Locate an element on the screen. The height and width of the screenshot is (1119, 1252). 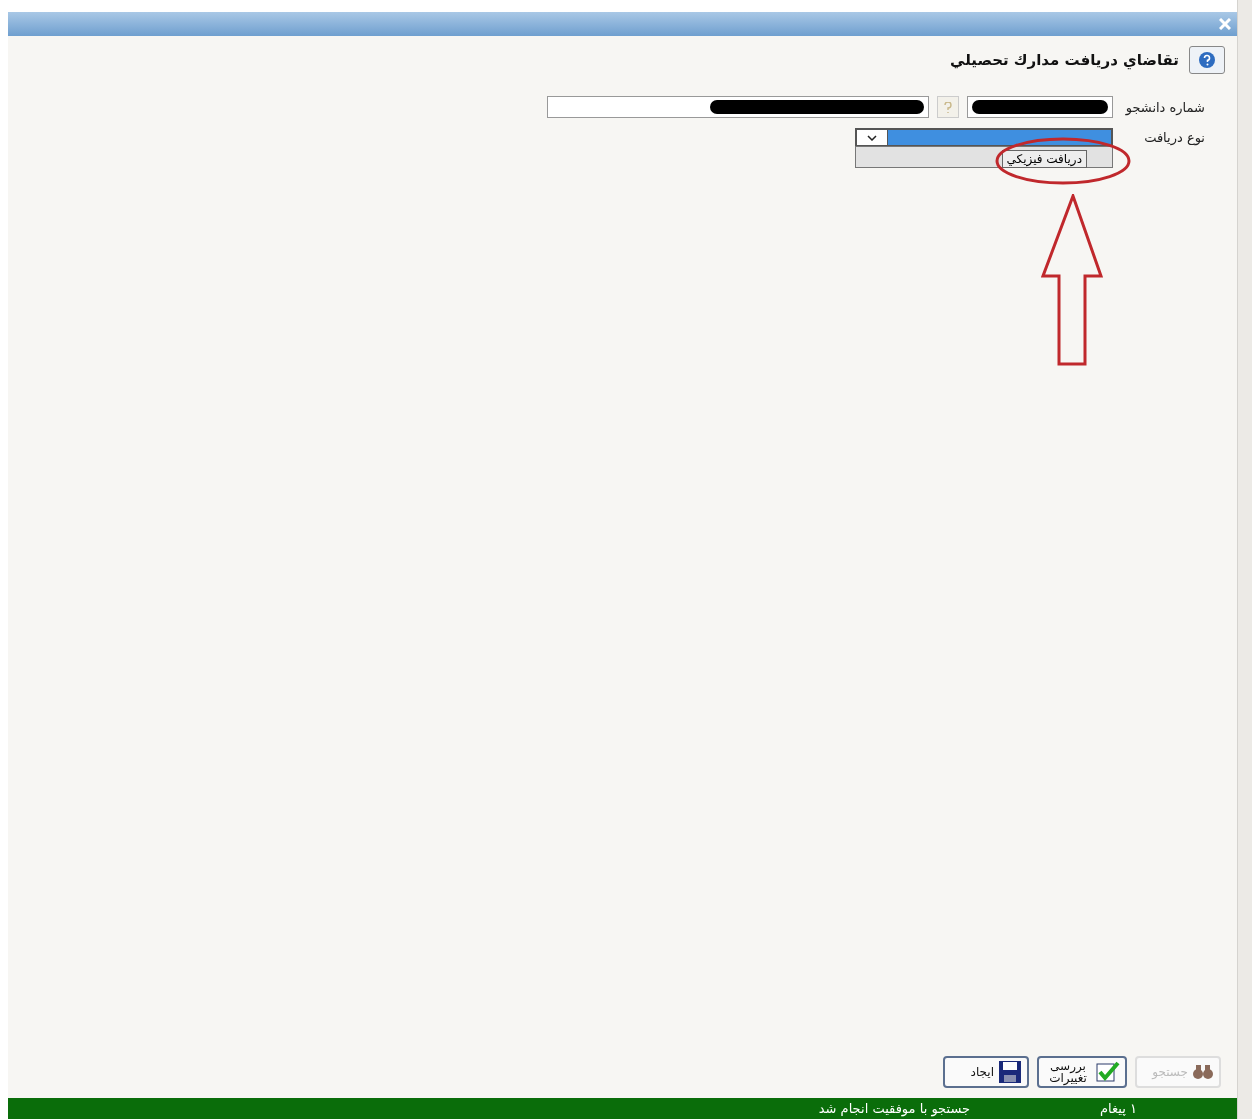
input-field is located at coordinates (1040, 107).